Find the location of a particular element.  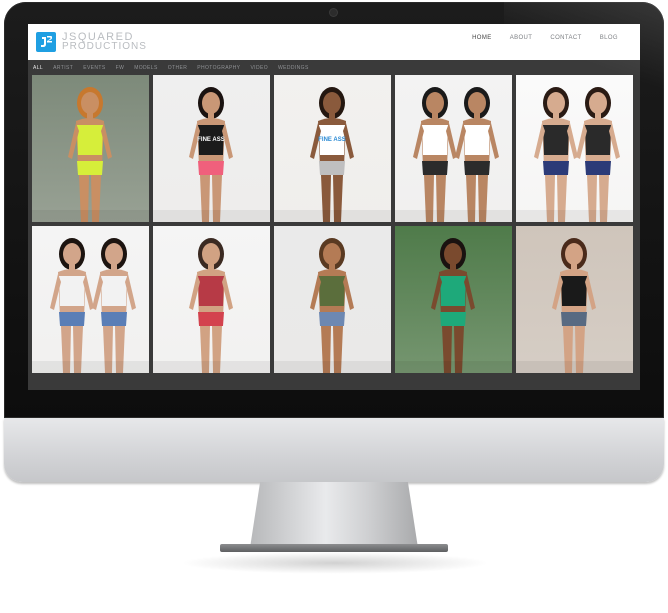

nav-home: HOME is located at coordinates (482, 38).